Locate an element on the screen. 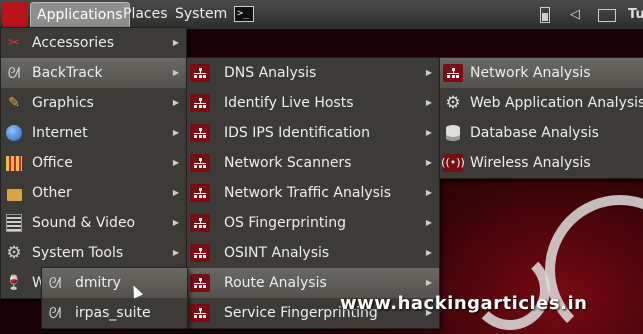 The width and height of the screenshot is (643, 334). menu-item-backtrack: ᘛ BackTrack ▶ is located at coordinates (93, 73).